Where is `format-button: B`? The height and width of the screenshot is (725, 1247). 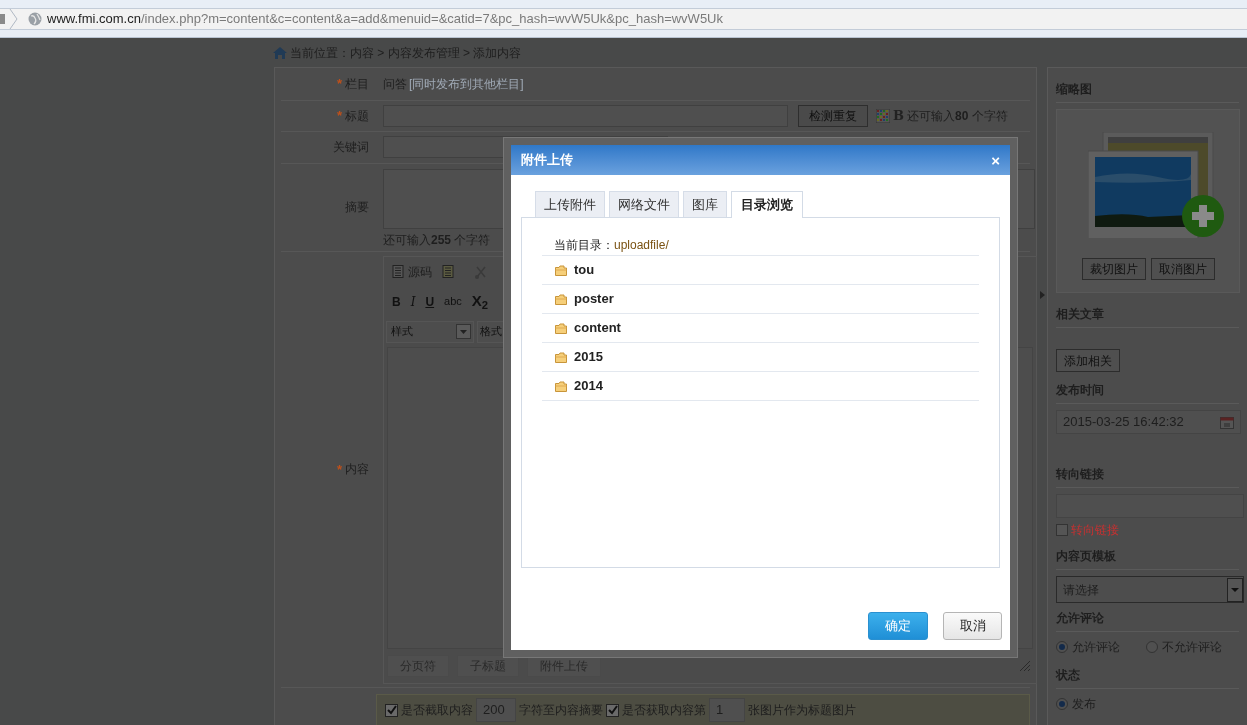
format-button: B is located at coordinates (396, 301).